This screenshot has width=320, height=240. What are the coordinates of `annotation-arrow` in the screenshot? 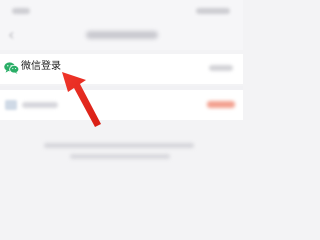 It's located at (81, 99).